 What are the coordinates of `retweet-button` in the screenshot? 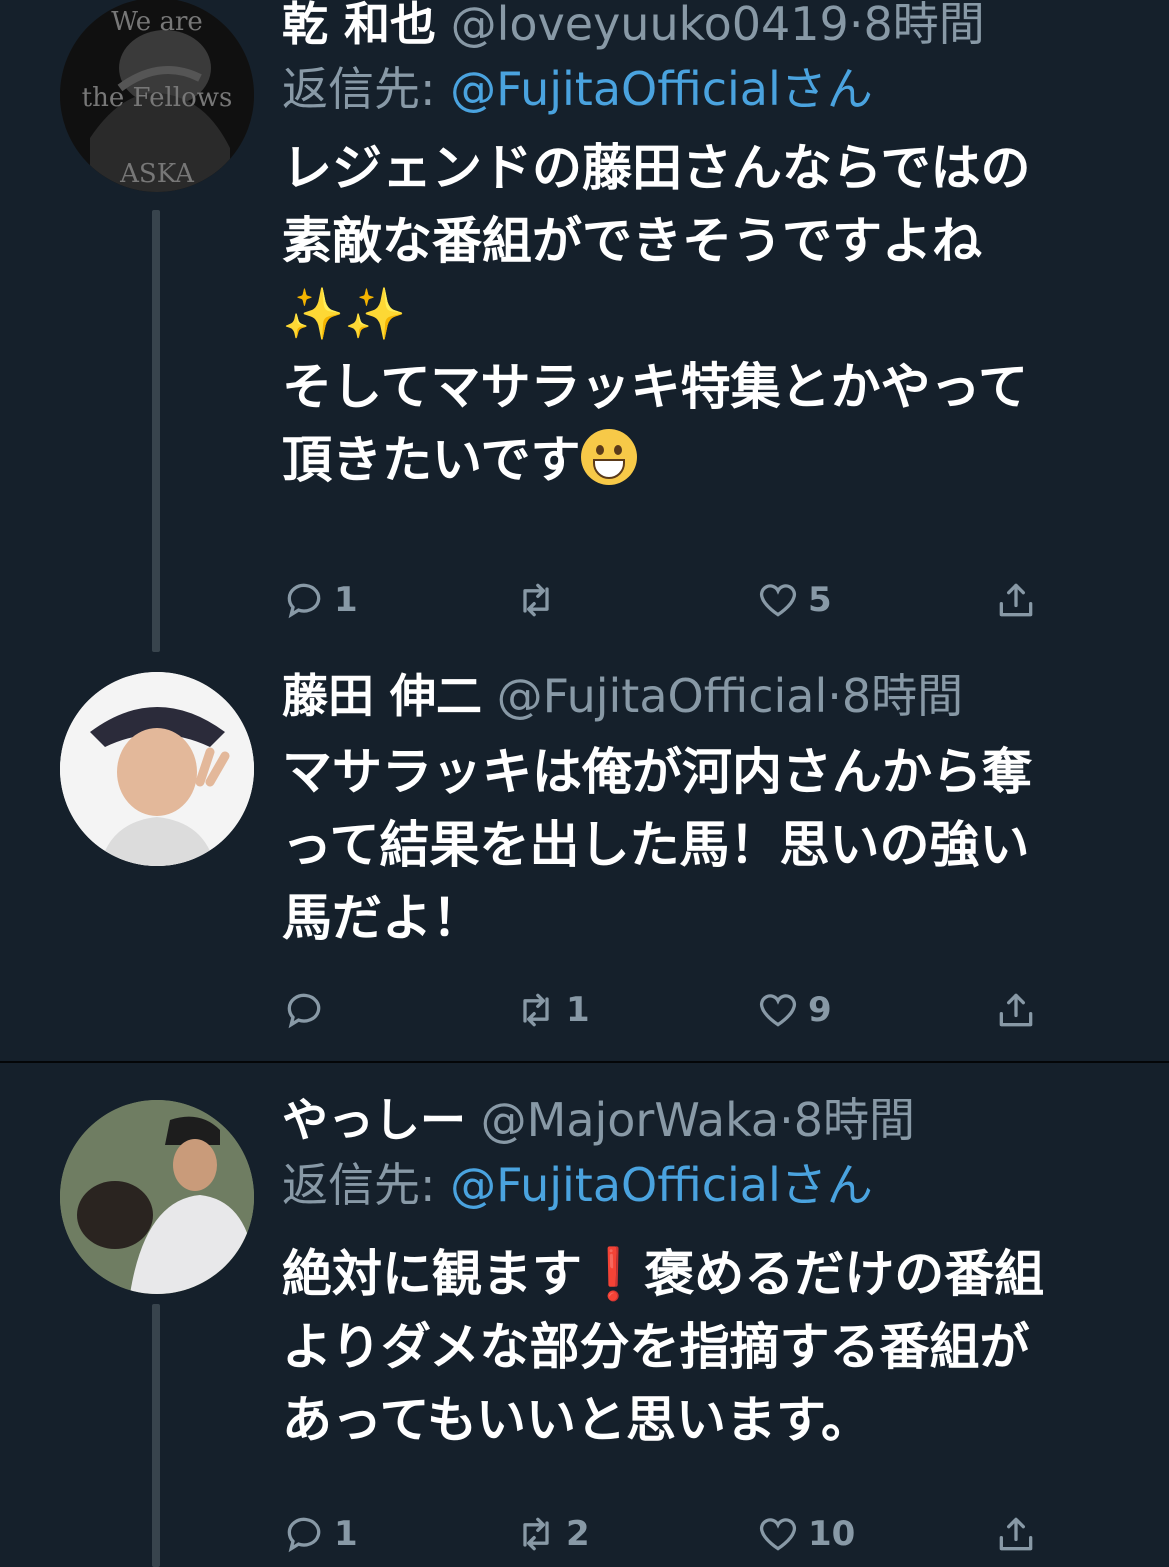 It's located at (540, 600).